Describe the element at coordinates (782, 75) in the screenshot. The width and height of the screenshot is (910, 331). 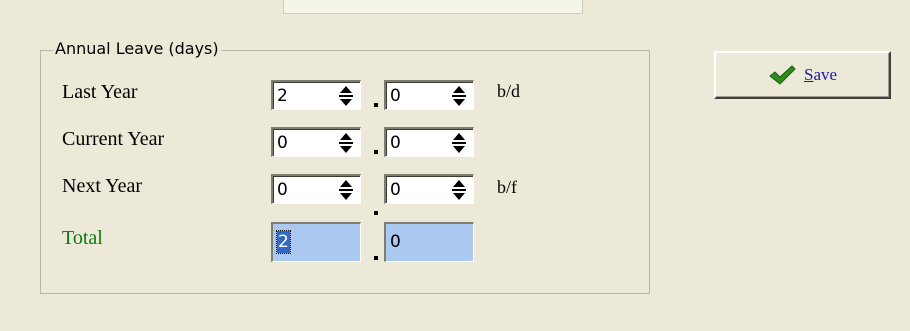
I see `checkmark-icon` at that location.